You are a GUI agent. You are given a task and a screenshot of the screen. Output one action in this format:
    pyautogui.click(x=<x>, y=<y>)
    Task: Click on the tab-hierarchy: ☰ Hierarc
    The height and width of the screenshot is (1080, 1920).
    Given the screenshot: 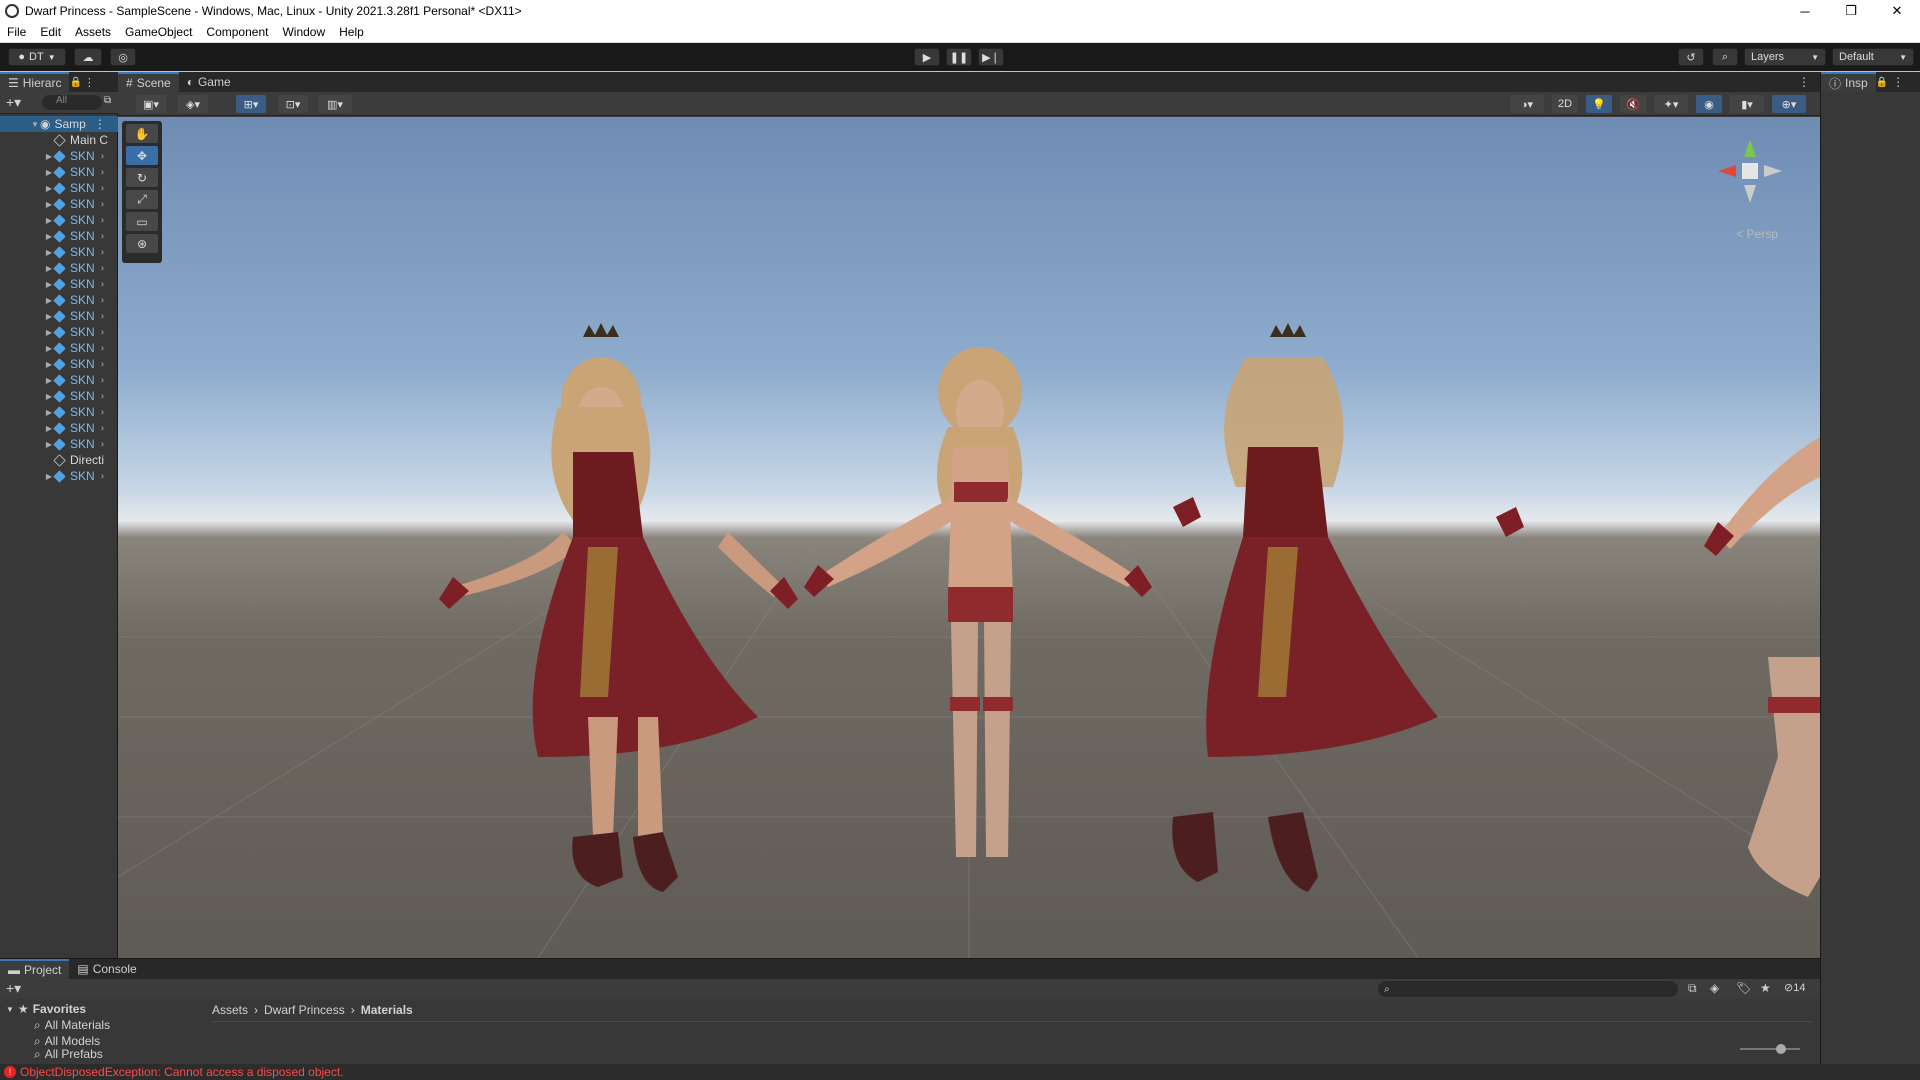 What is the action you would take?
    pyautogui.click(x=35, y=82)
    